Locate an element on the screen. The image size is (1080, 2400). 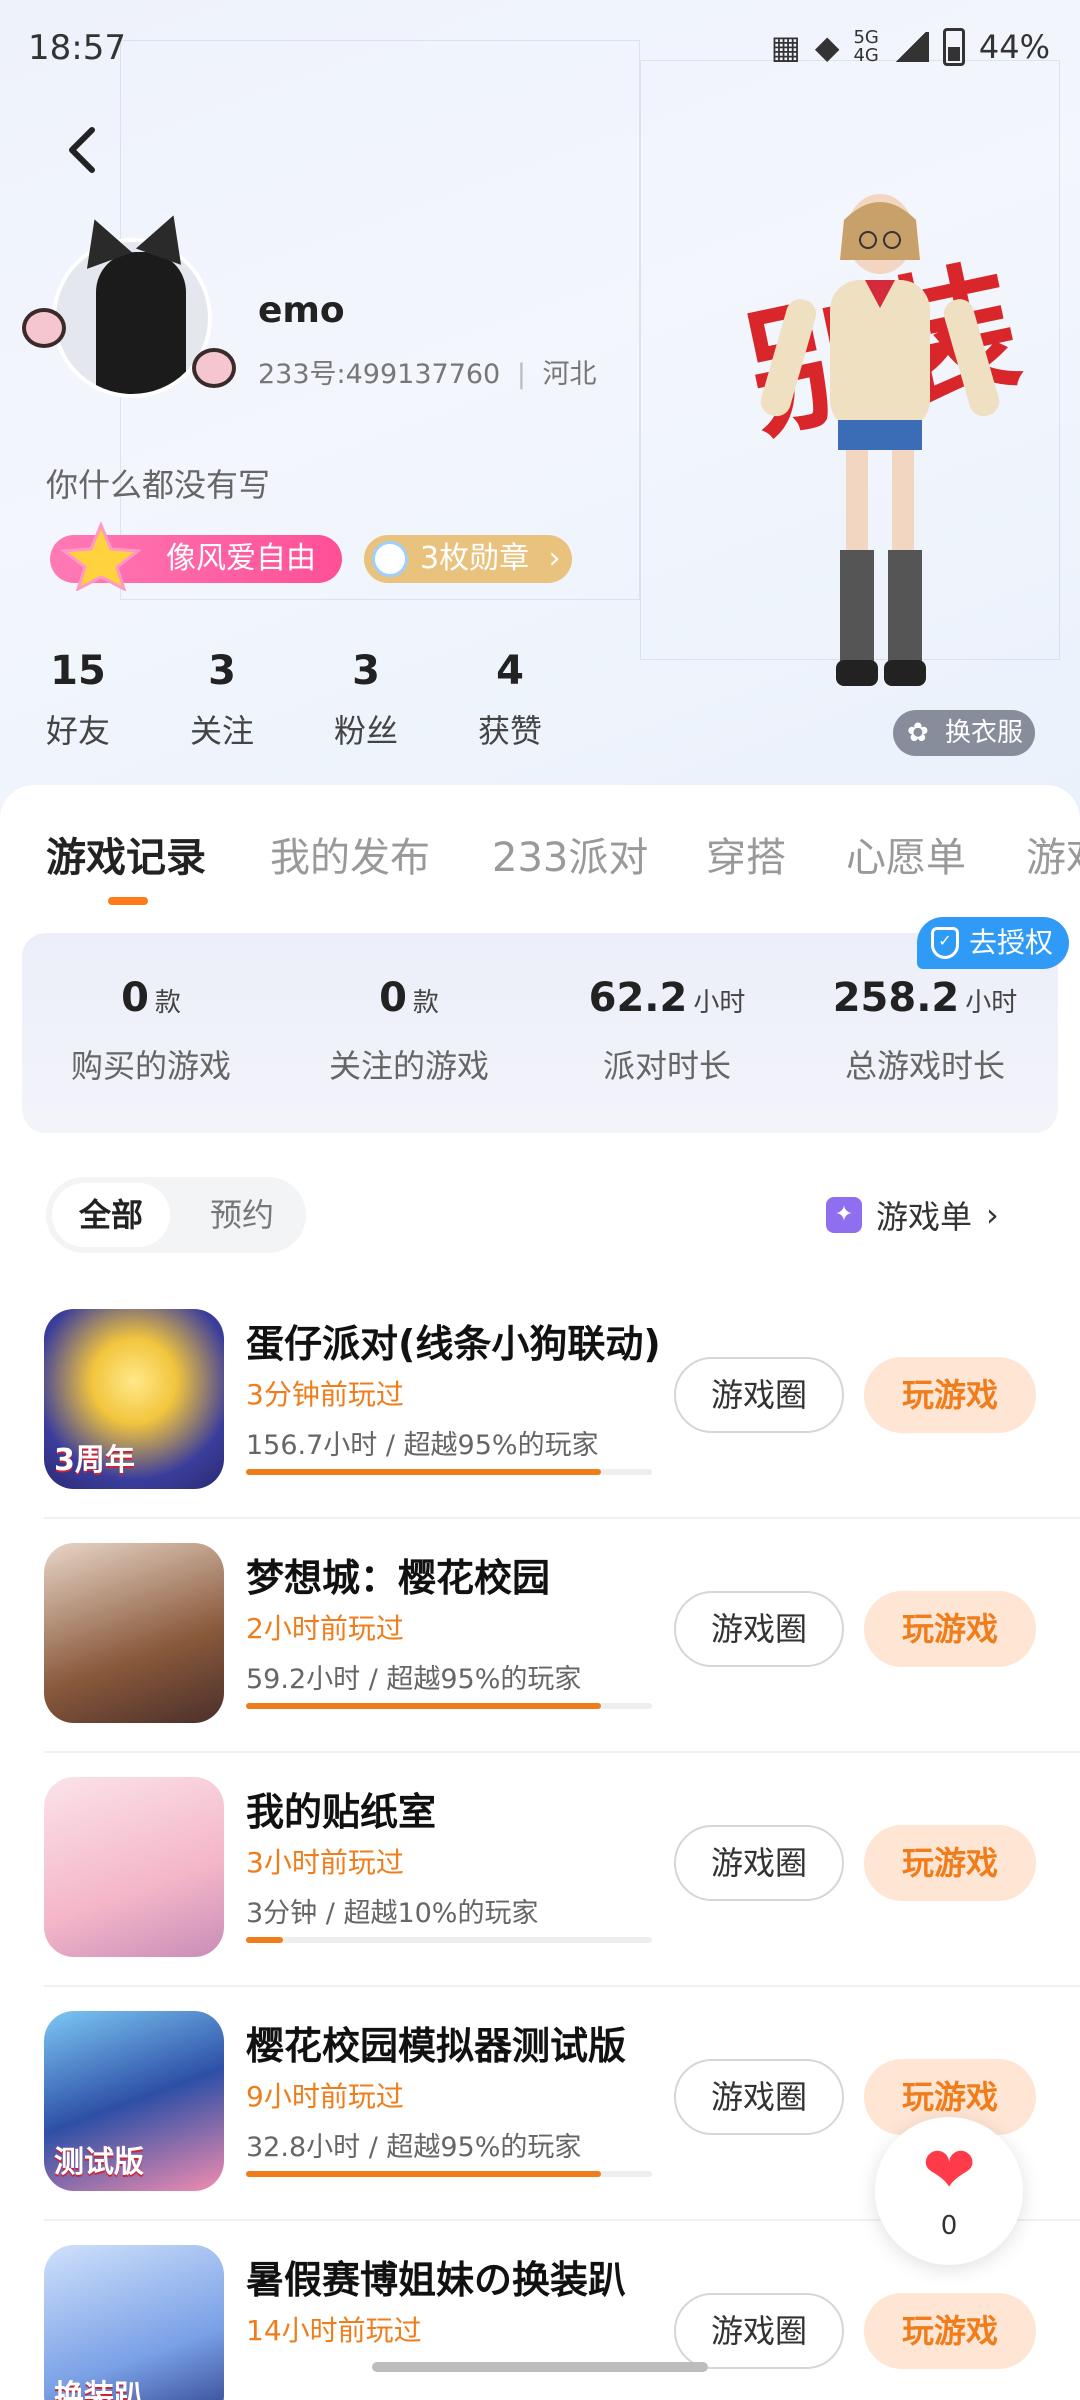
tab-bar: 游戏记录 我的发布 233派对 穿搭 心愿单 游戏 is located at coordinates (540, 865).